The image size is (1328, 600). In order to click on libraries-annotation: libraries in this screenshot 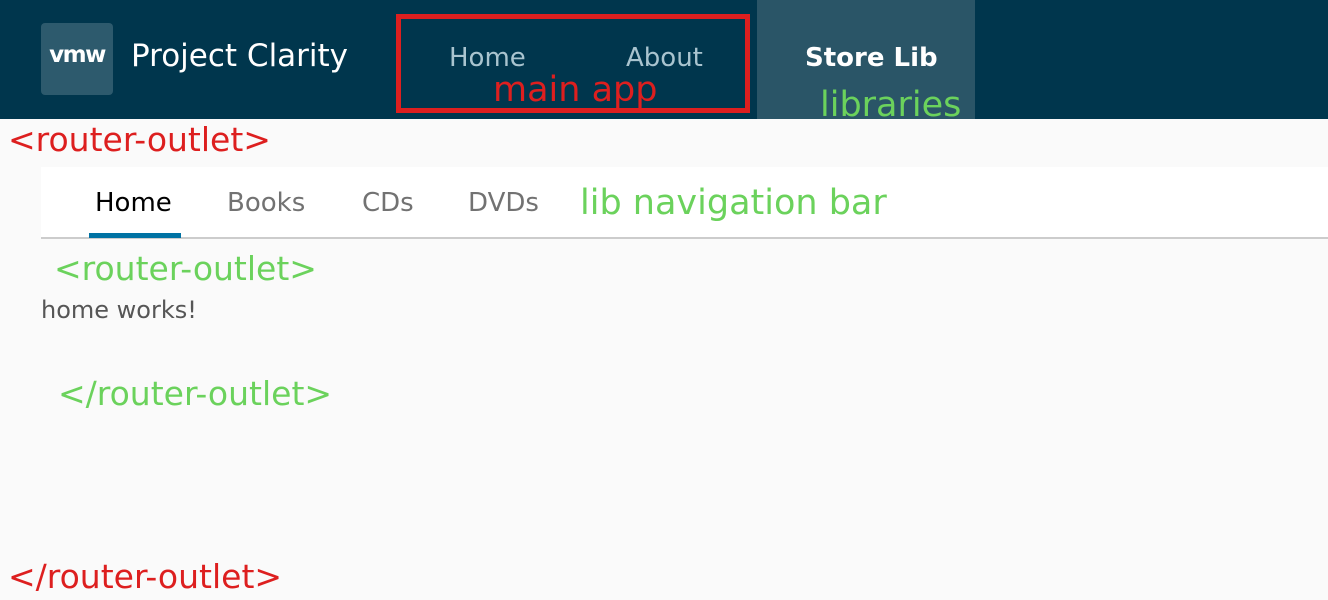, I will do `click(891, 105)`.